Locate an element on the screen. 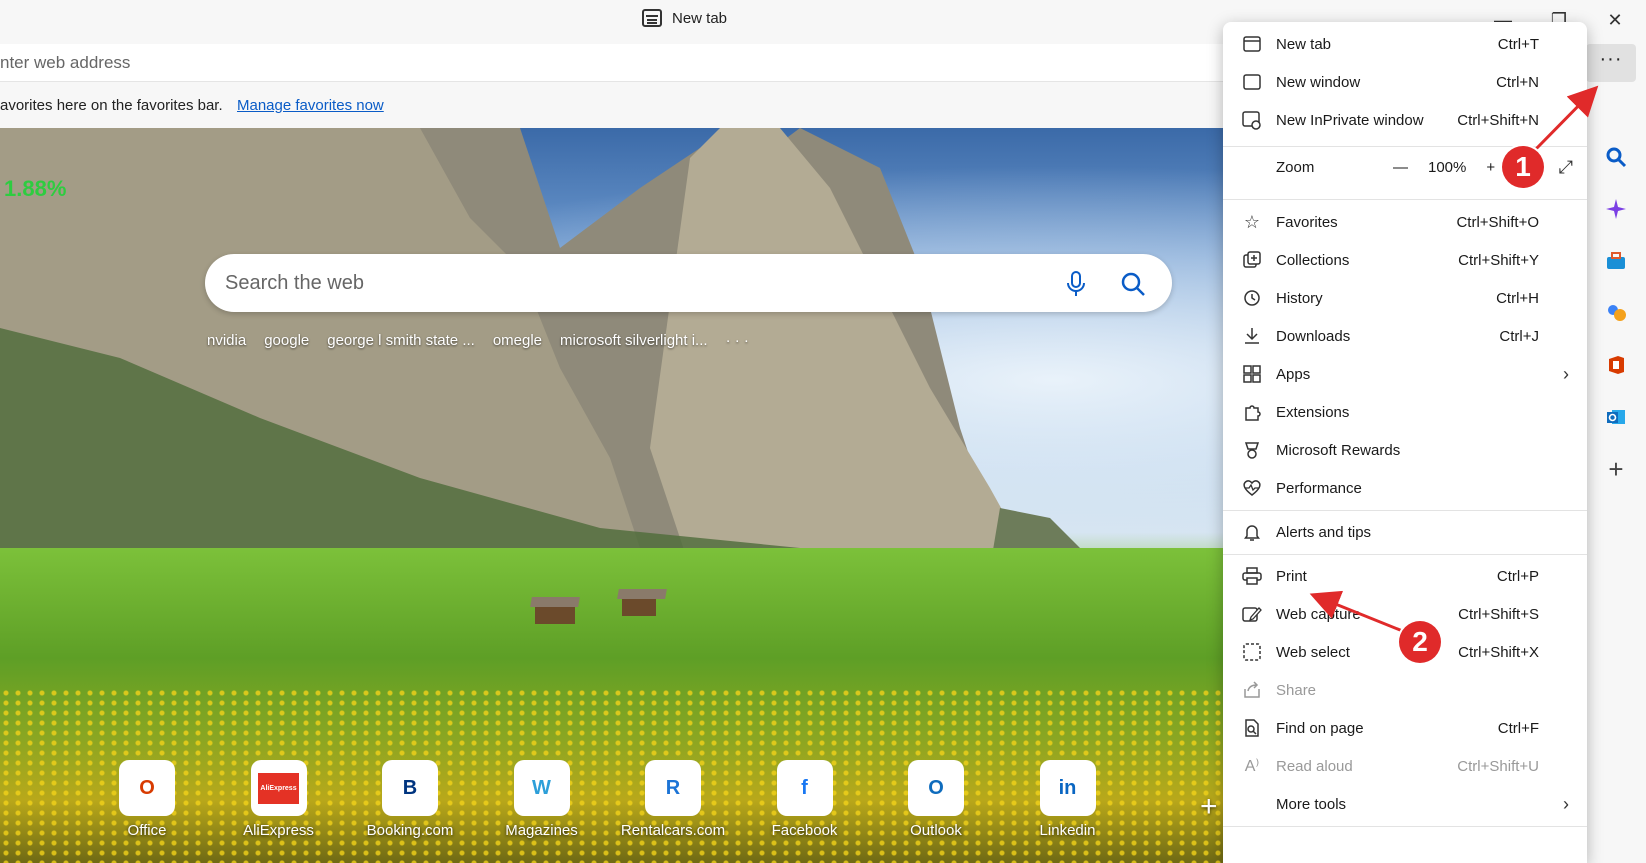  address-bar is located at coordinates (620, 63).